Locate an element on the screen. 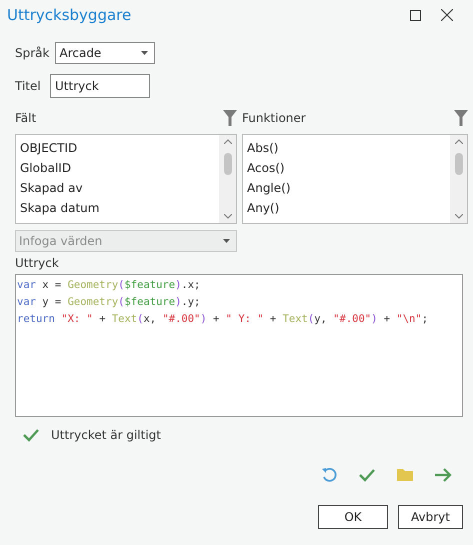 This screenshot has width=473, height=545. ok-button: OK is located at coordinates (353, 517).